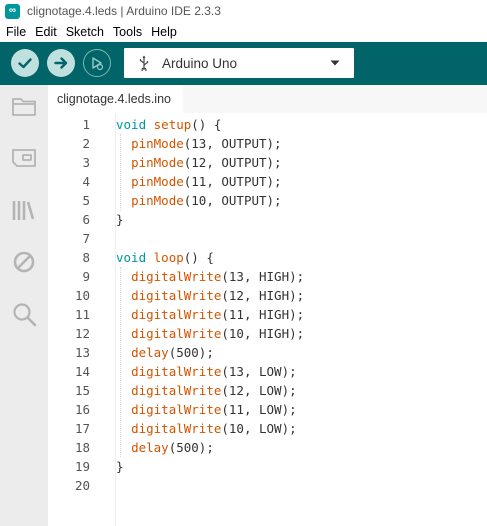 The height and width of the screenshot is (526, 487). I want to click on code-line: 5 pinMode(10, OUTPUT);, so click(267, 200).